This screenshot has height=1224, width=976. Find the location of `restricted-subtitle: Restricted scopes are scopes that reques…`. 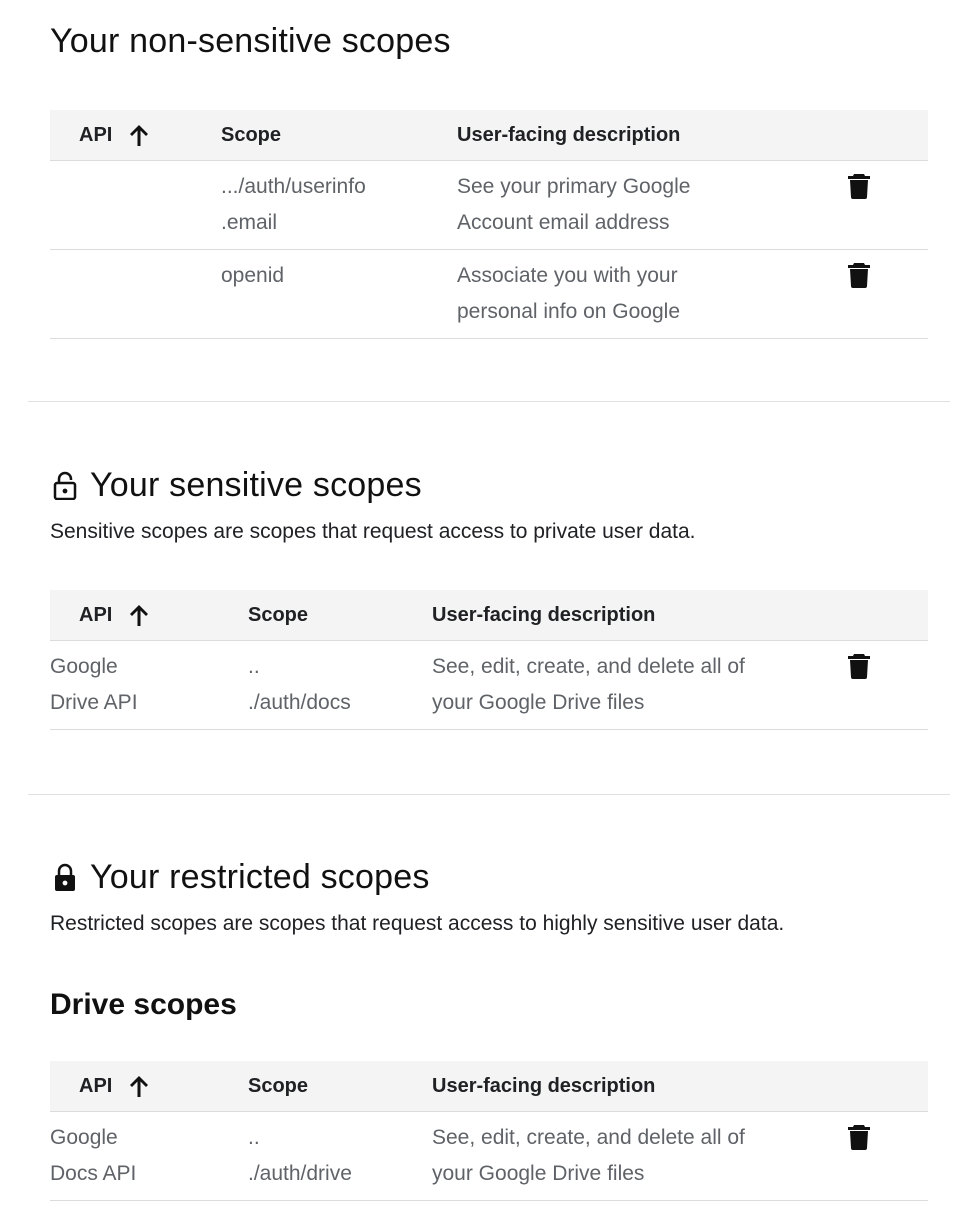

restricted-subtitle: Restricted scopes are scopes that reques… is located at coordinates (417, 923).